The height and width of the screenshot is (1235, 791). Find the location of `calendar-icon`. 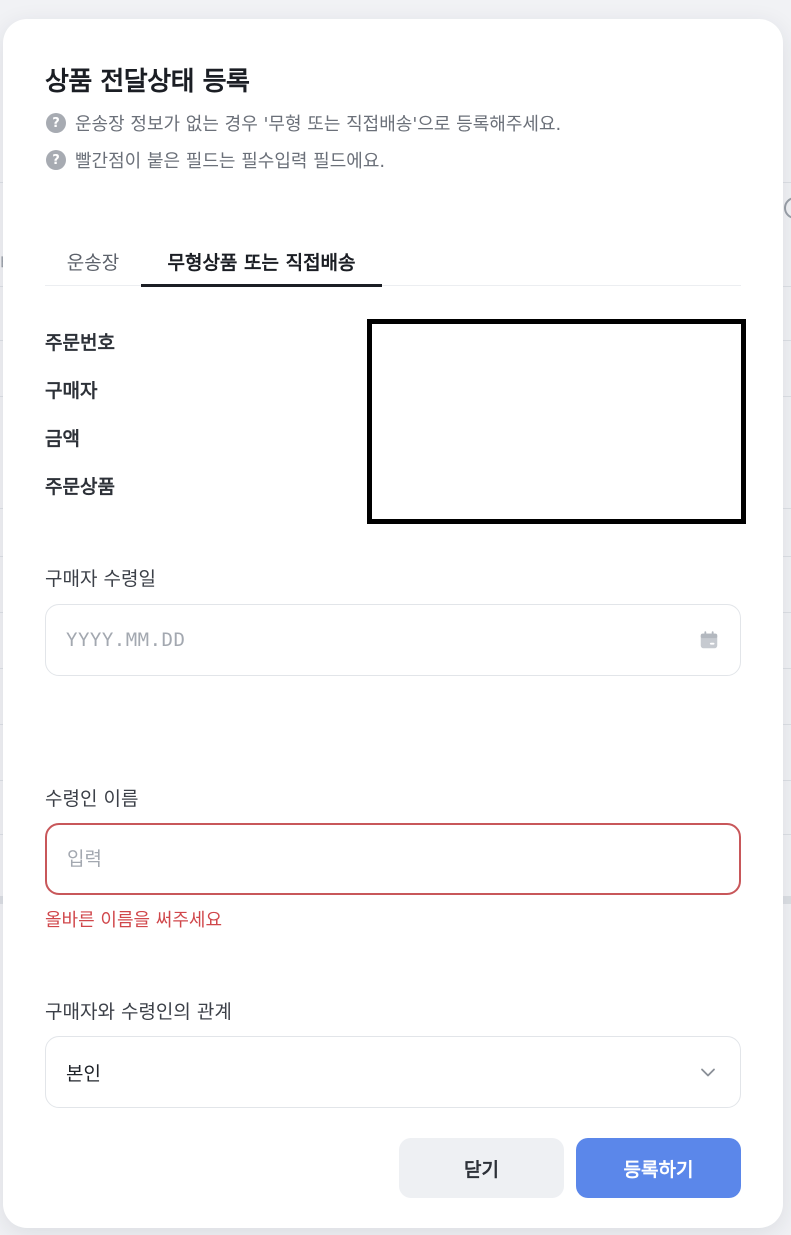

calendar-icon is located at coordinates (709, 640).